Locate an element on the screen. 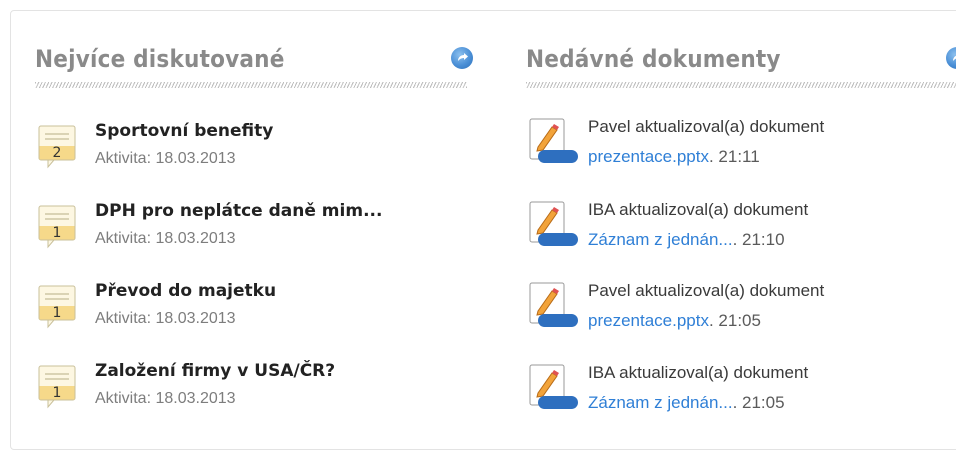  discussion-title-link: Založení firmy v USA/ČR? is located at coordinates (215, 371).